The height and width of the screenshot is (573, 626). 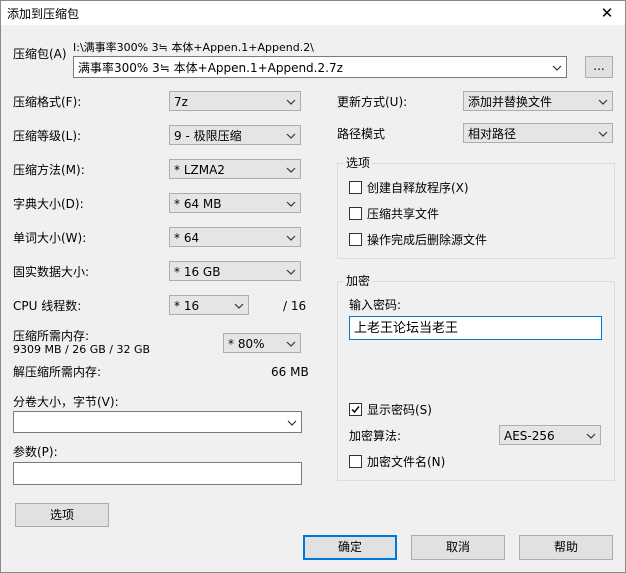 I want to click on shared-label: 压缩共享文件, so click(x=403, y=214).